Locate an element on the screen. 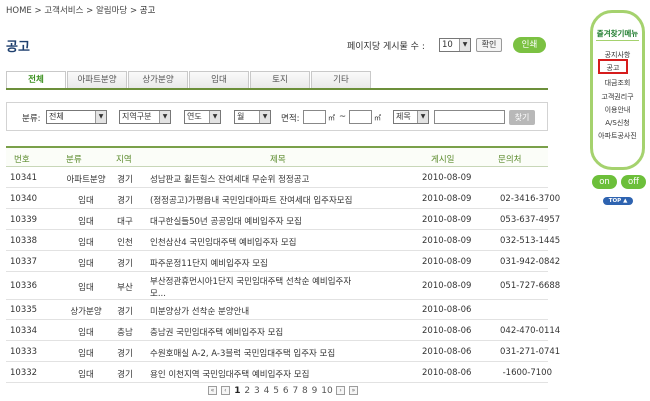  search-field-select: 제목 ▼ is located at coordinates (411, 117).